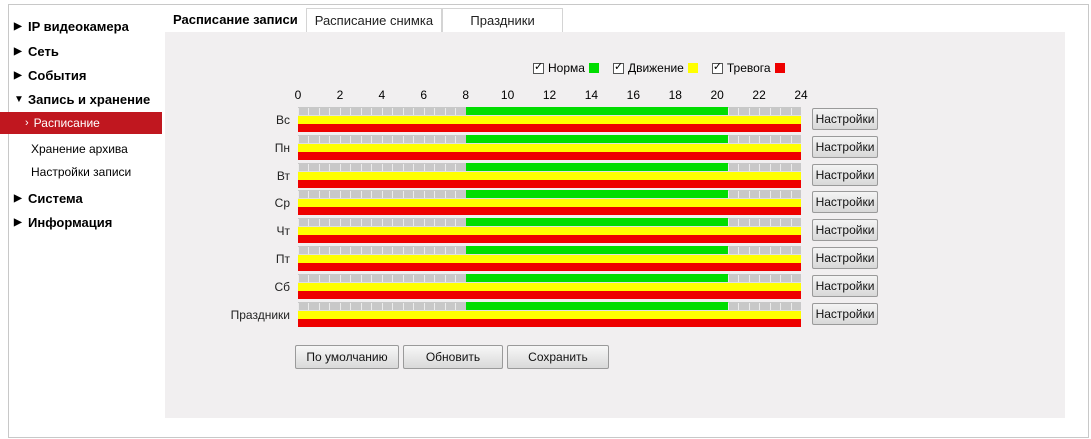 This screenshot has height=439, width=1091. Describe the element at coordinates (538, 67) in the screenshot. I see `normal-checkbox` at that location.